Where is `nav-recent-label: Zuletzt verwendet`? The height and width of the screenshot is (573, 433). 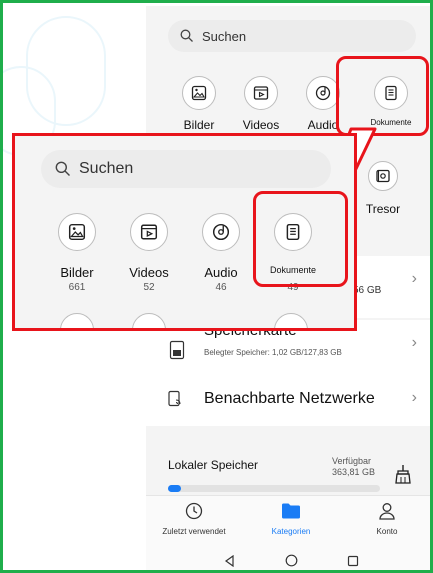 nav-recent-label: Zuletzt verwendet is located at coordinates (194, 531).